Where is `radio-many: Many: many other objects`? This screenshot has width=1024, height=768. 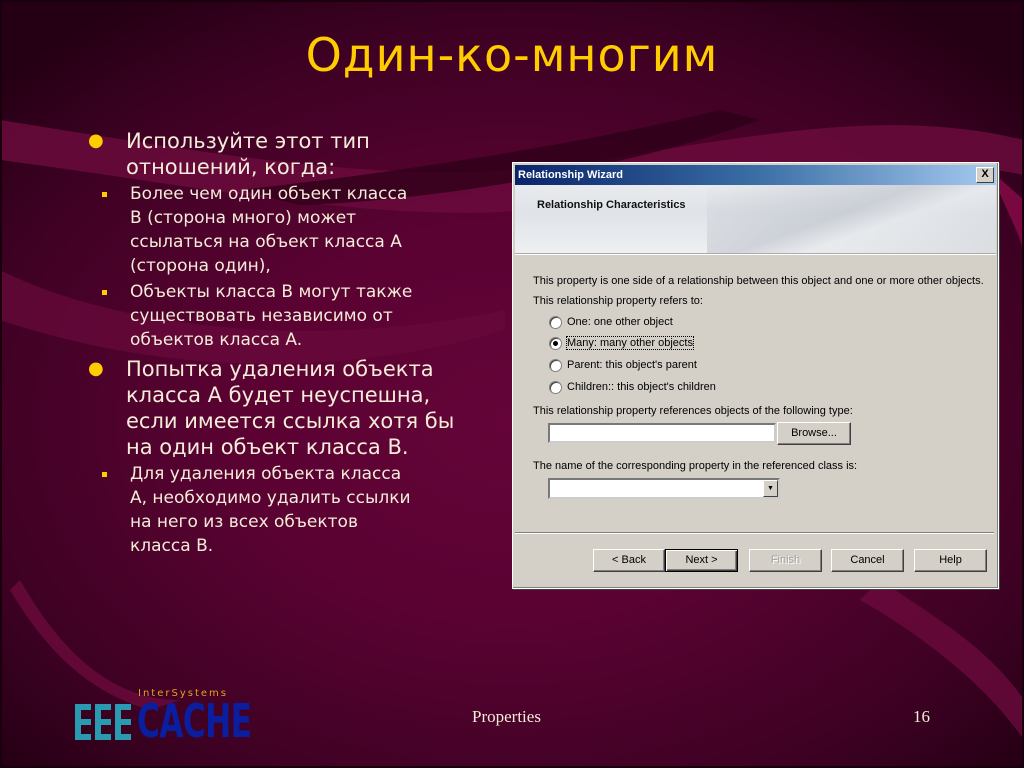 radio-many: Many: many other objects is located at coordinates (621, 343).